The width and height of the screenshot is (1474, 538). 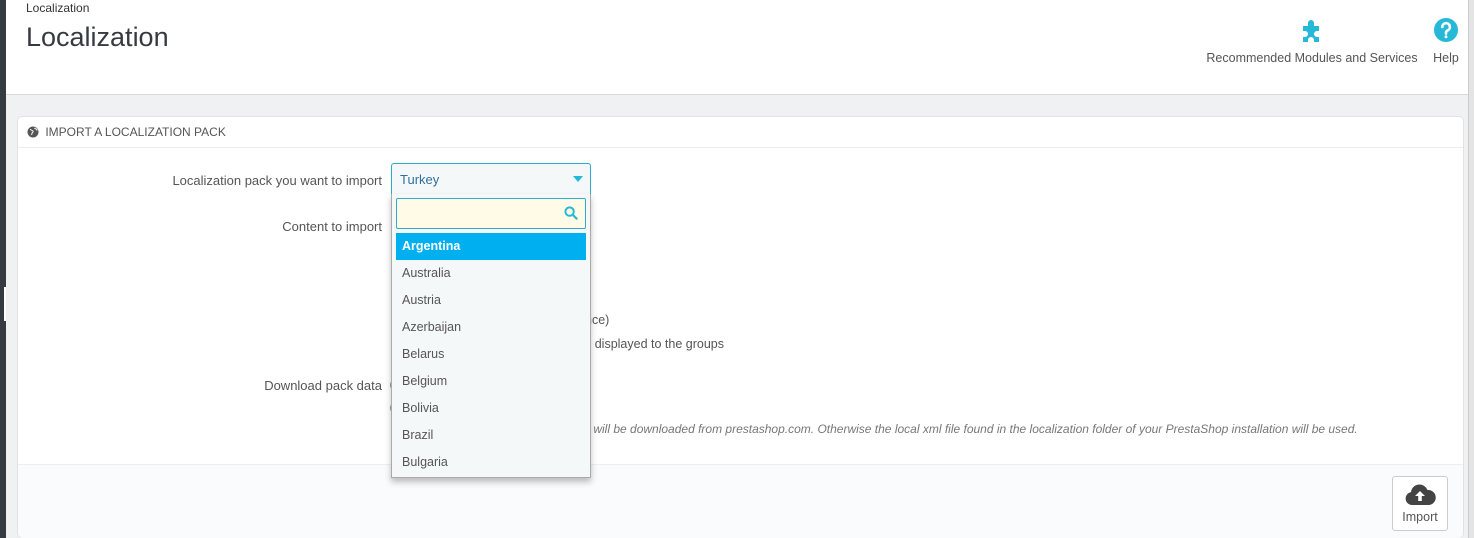 I want to click on help-icon, so click(x=1446, y=30).